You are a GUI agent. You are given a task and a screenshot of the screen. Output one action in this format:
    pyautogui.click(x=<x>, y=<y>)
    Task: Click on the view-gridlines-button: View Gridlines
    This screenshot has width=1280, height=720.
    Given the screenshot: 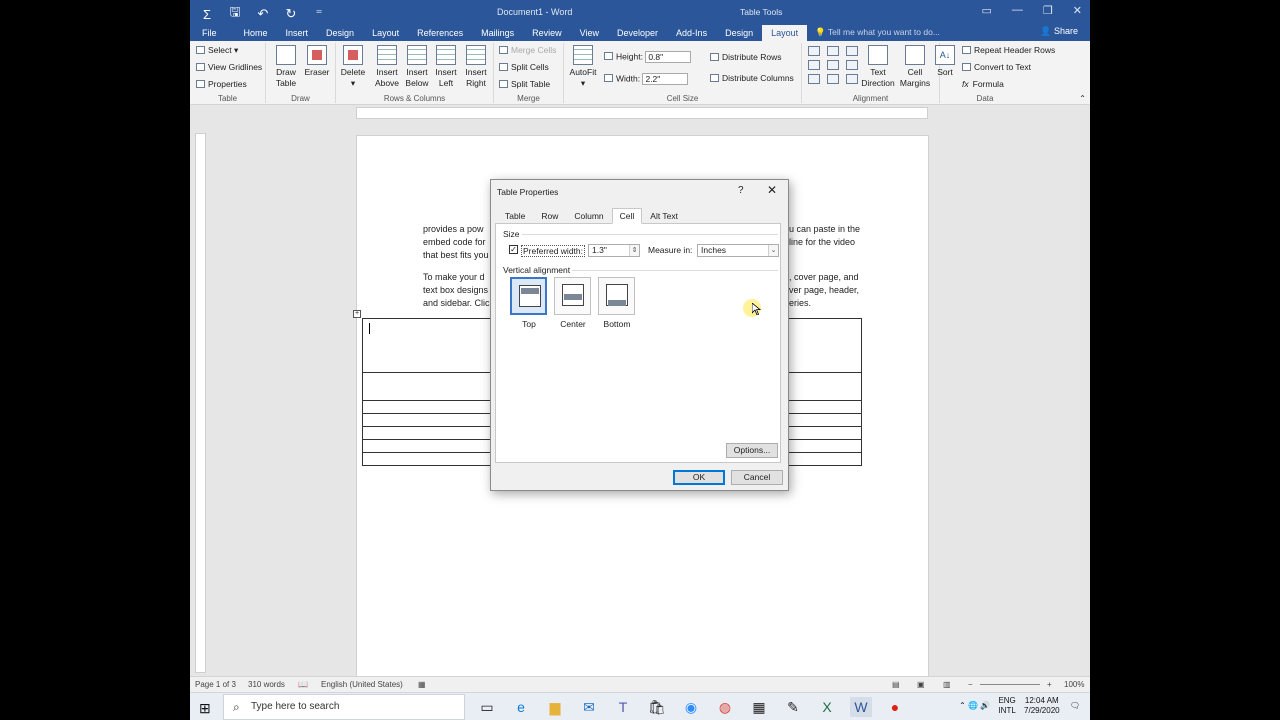 What is the action you would take?
    pyautogui.click(x=229, y=67)
    